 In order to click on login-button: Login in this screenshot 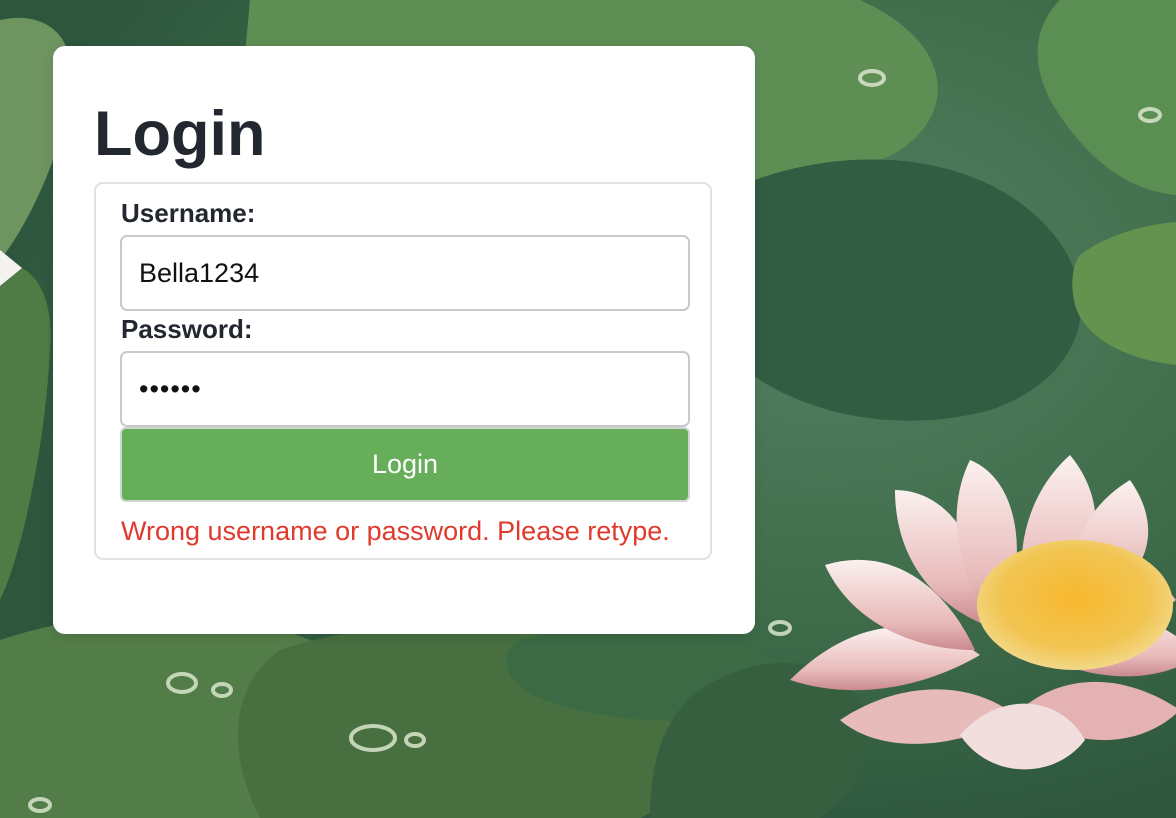, I will do `click(405, 464)`.